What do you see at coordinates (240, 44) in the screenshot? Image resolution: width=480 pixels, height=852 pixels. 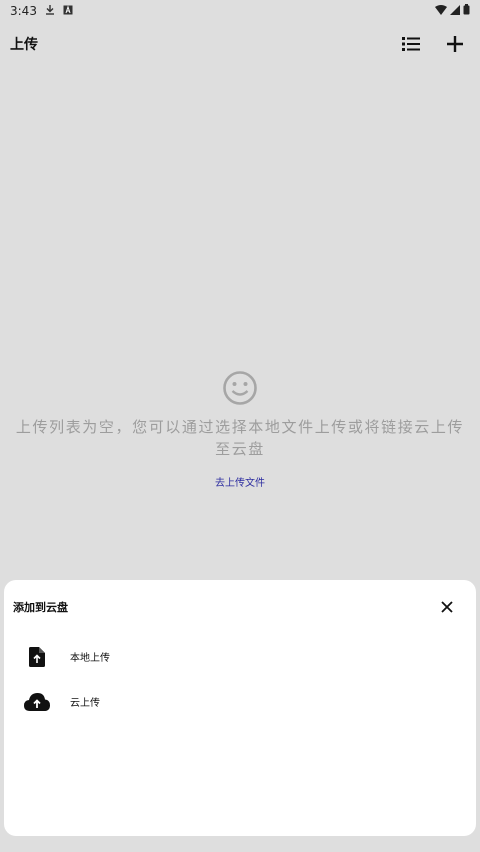 I see `app-bar: 上传` at bounding box center [240, 44].